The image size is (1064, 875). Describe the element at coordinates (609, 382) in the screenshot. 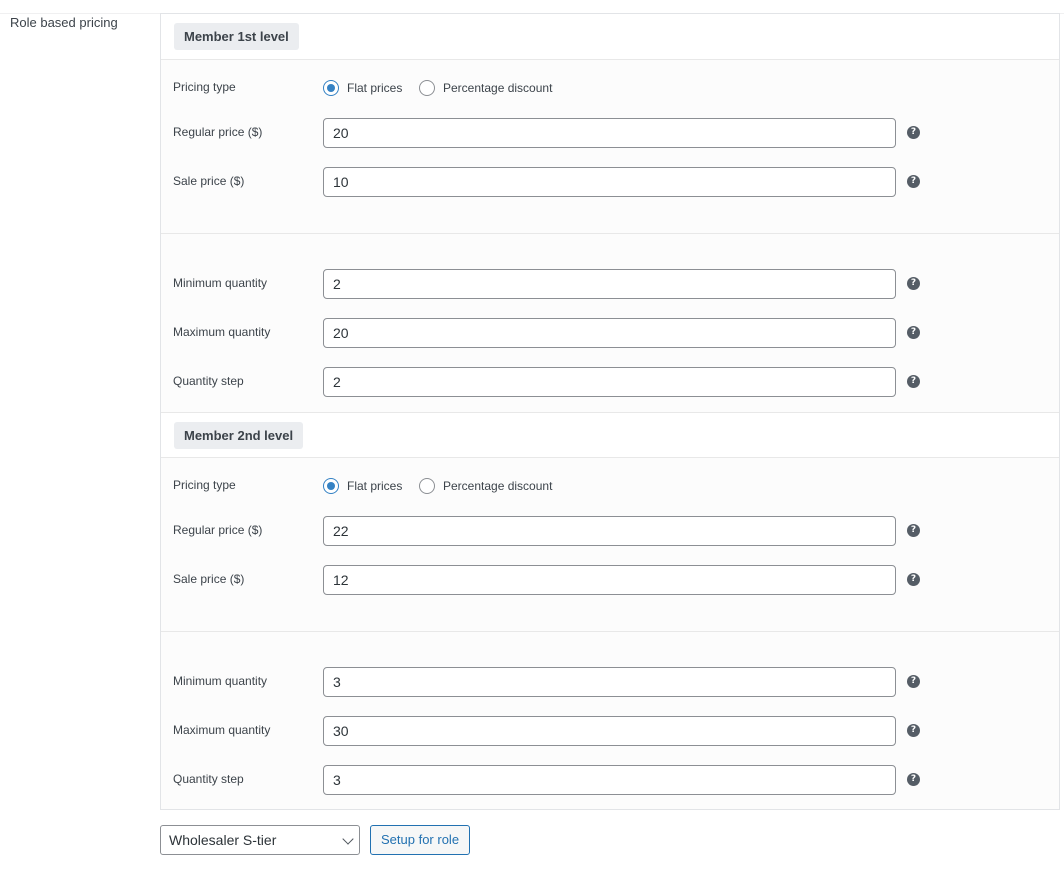

I see `quantity-step-input: 2` at that location.